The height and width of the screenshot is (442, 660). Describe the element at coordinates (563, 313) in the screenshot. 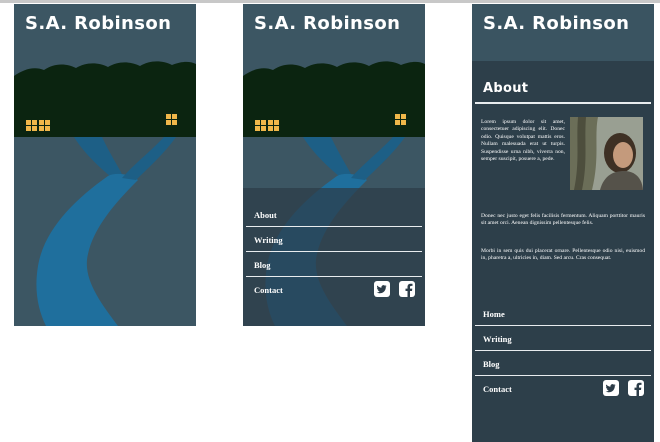

I see `nav-item-home: Home` at that location.